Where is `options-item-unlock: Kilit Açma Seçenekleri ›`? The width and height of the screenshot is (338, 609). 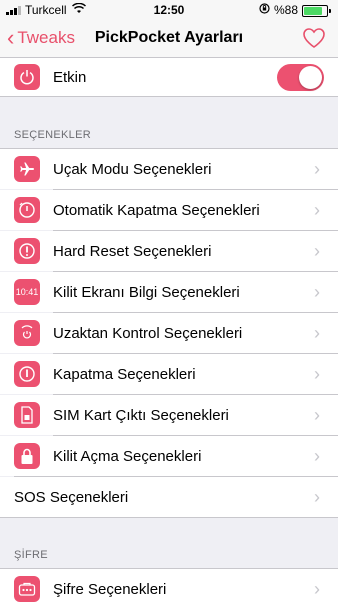
options-item-unlock: Kilit Açma Seçenekleri › is located at coordinates (169, 456).